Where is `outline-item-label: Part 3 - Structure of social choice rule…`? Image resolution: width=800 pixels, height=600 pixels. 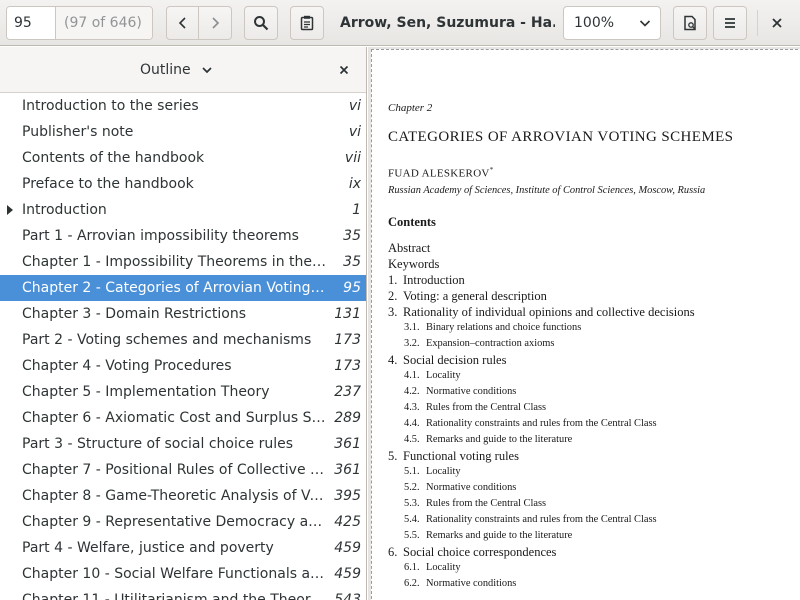
outline-item-label: Part 3 - Structure of social choice rule… is located at coordinates (158, 444).